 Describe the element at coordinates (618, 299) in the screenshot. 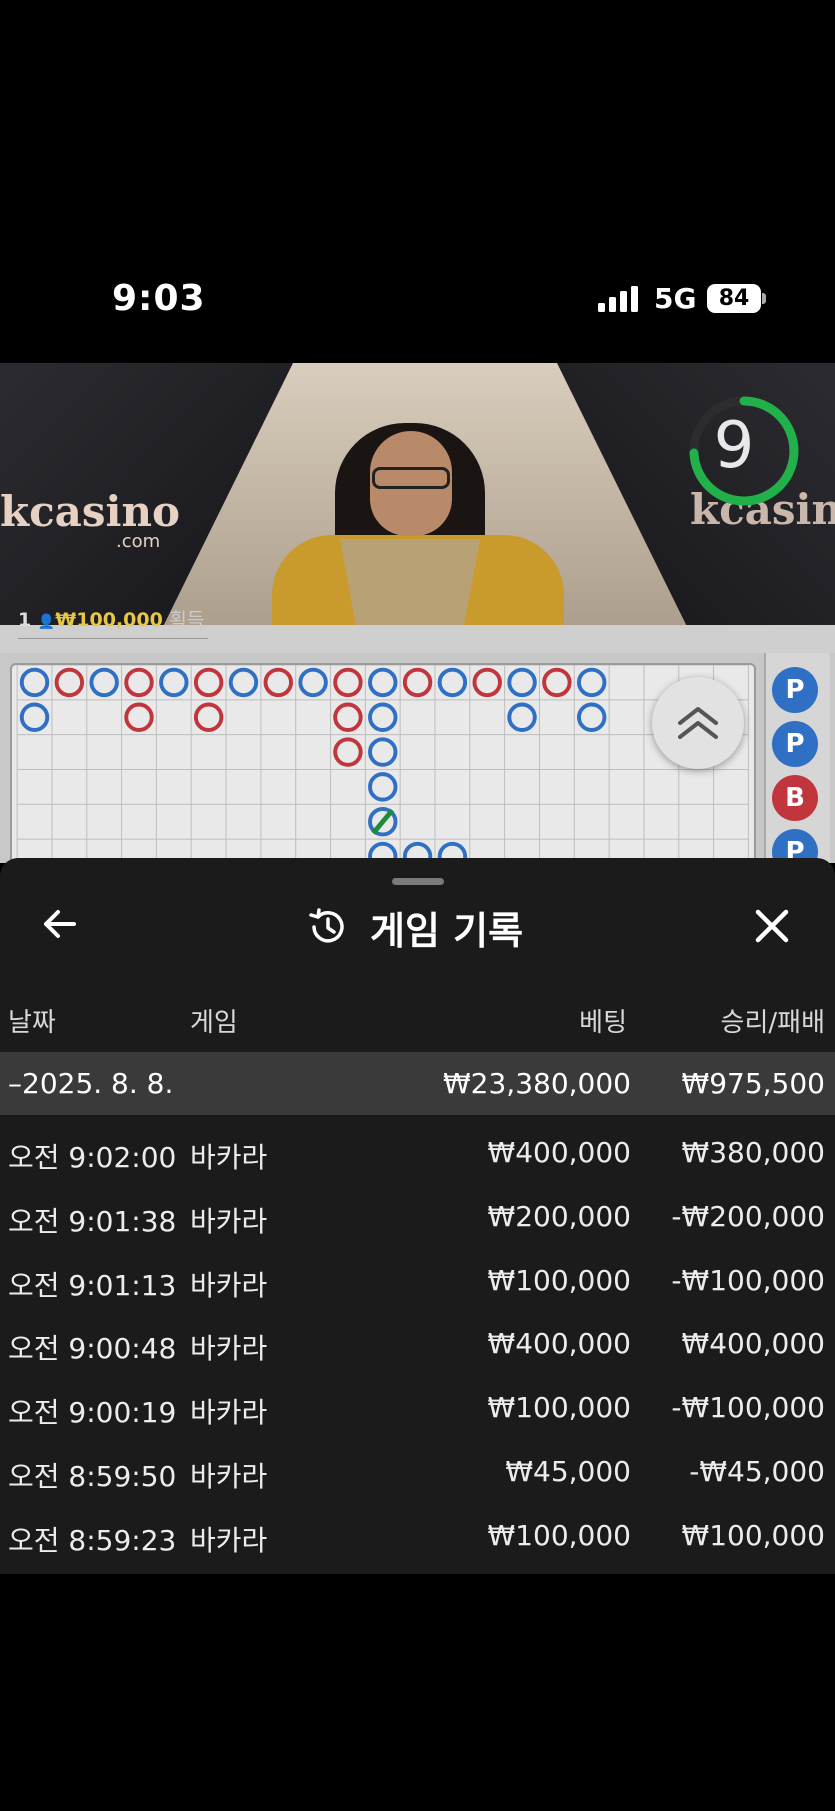

I see `cellular-signal-icon` at that location.